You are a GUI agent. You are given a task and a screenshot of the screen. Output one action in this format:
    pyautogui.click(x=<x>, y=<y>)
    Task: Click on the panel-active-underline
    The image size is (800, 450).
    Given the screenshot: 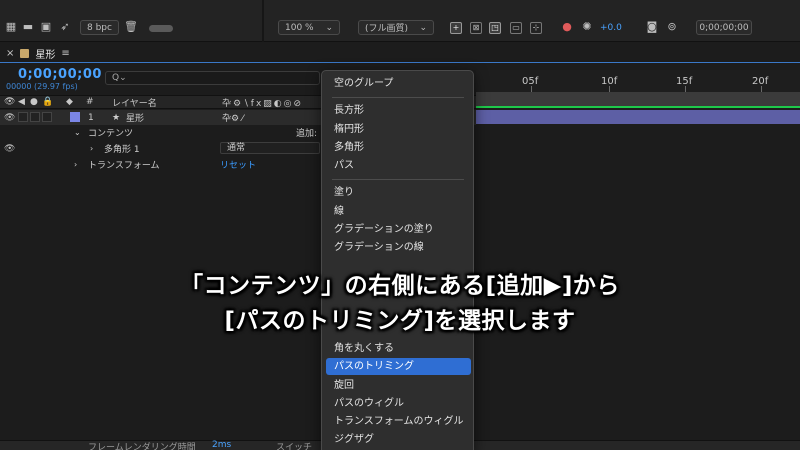 What is the action you would take?
    pyautogui.click(x=400, y=62)
    